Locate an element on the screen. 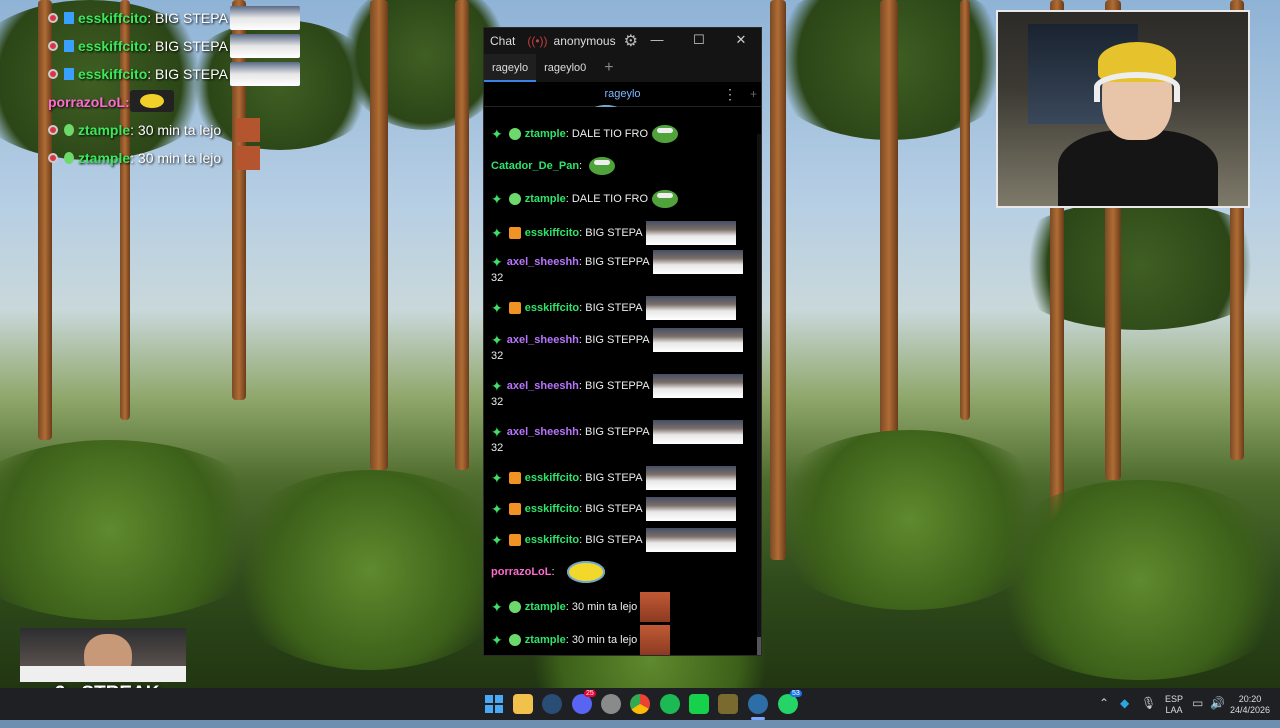 The height and width of the screenshot is (728, 1280). overlay-chat-line: esskiffcito: BIG STEPA is located at coordinates (176, 18).